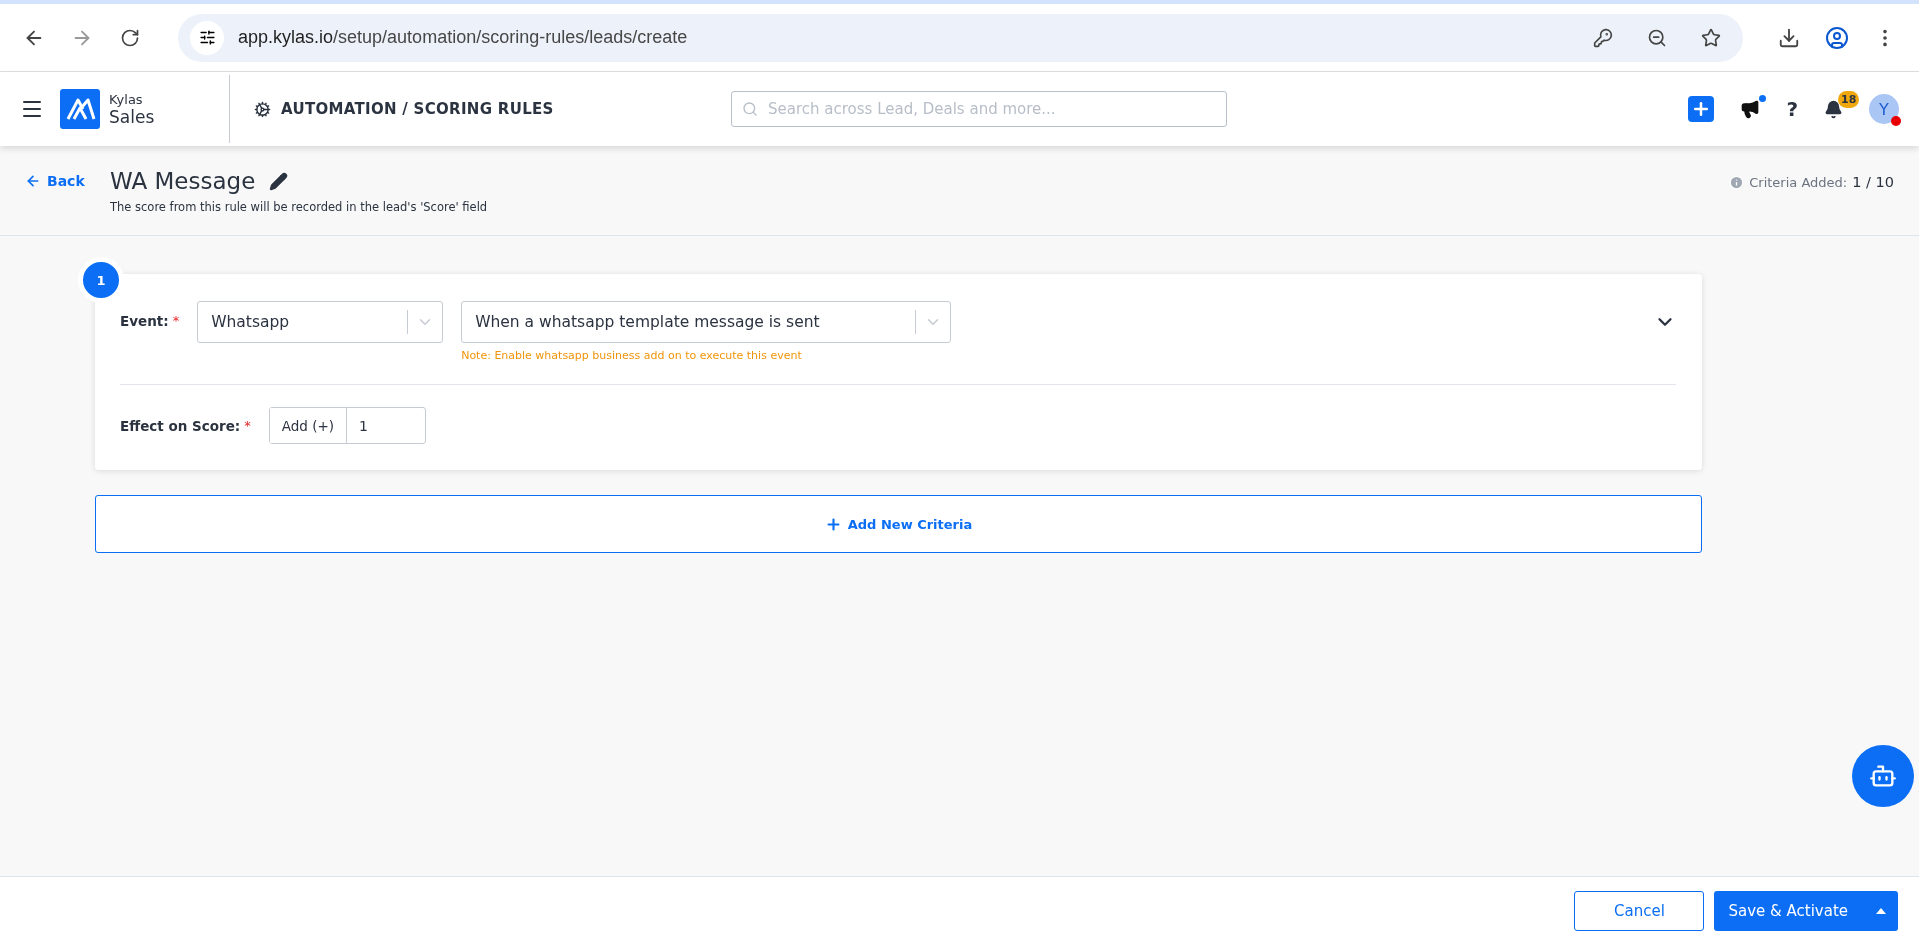 Image resolution: width=1919 pixels, height=945 pixels. Describe the element at coordinates (1750, 109) in the screenshot. I see `megaphone-icon` at that location.